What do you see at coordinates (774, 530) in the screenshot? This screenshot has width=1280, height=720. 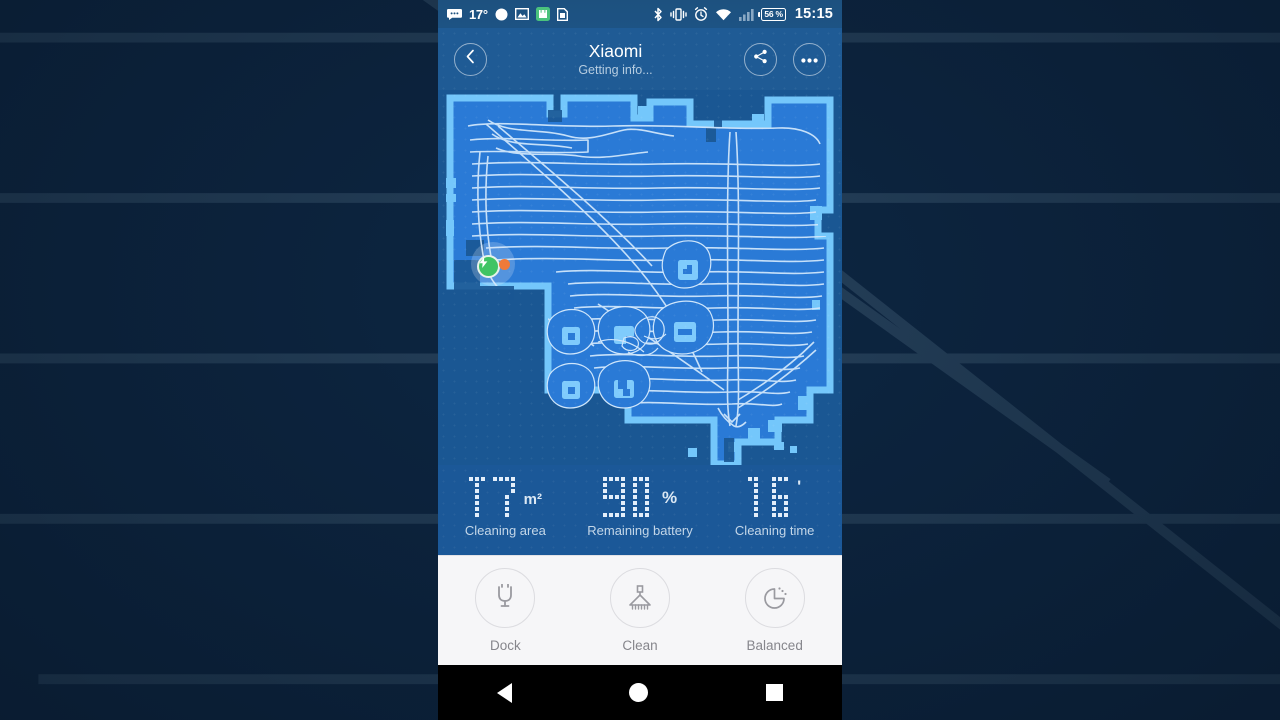 I see `stat-label: Cleaning time` at bounding box center [774, 530].